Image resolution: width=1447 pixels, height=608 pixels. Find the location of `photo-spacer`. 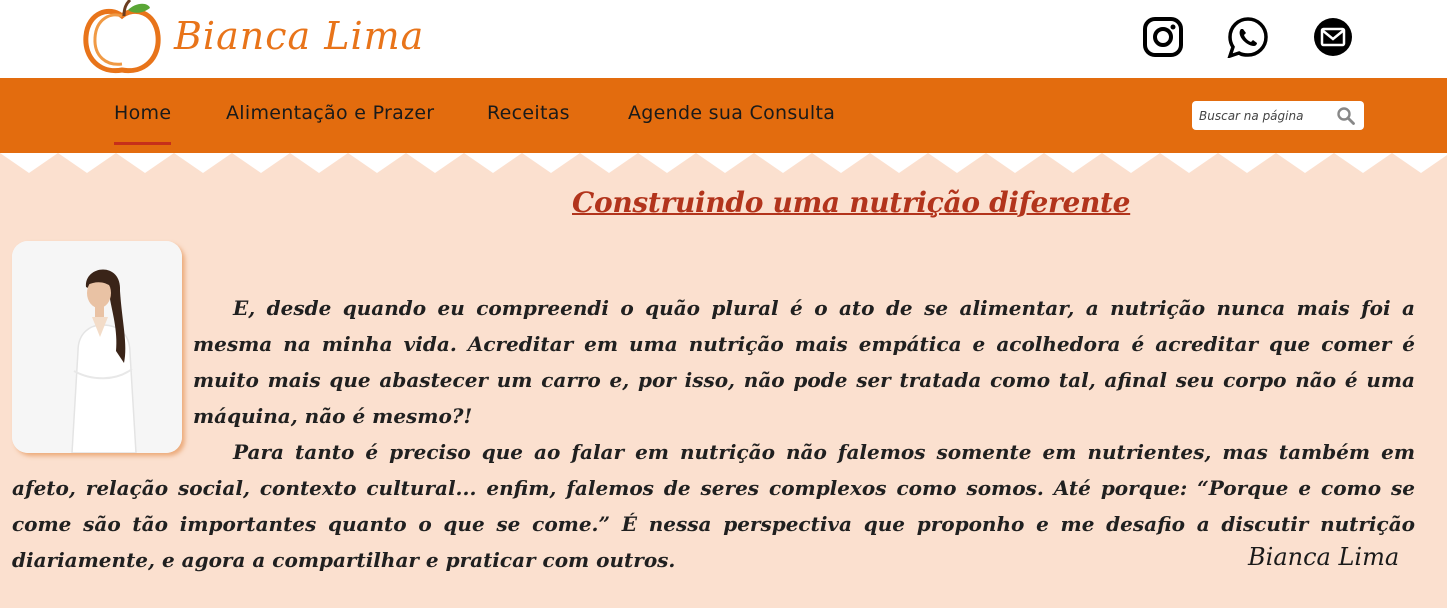

photo-spacer is located at coordinates (102, 375).